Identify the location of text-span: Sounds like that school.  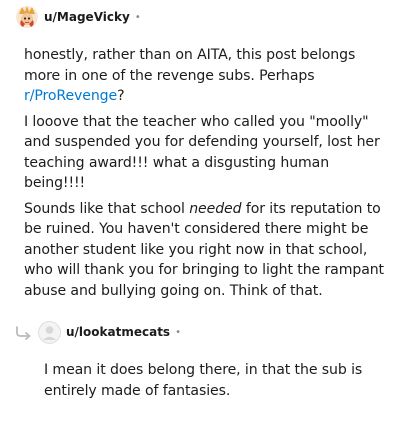
(107, 208).